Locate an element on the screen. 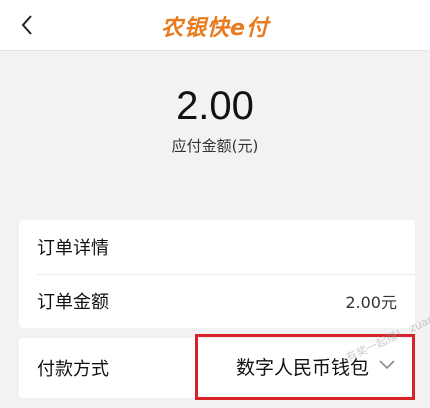 The width and height of the screenshot is (430, 408). order-details-row: 订单详情 is located at coordinates (217, 247).